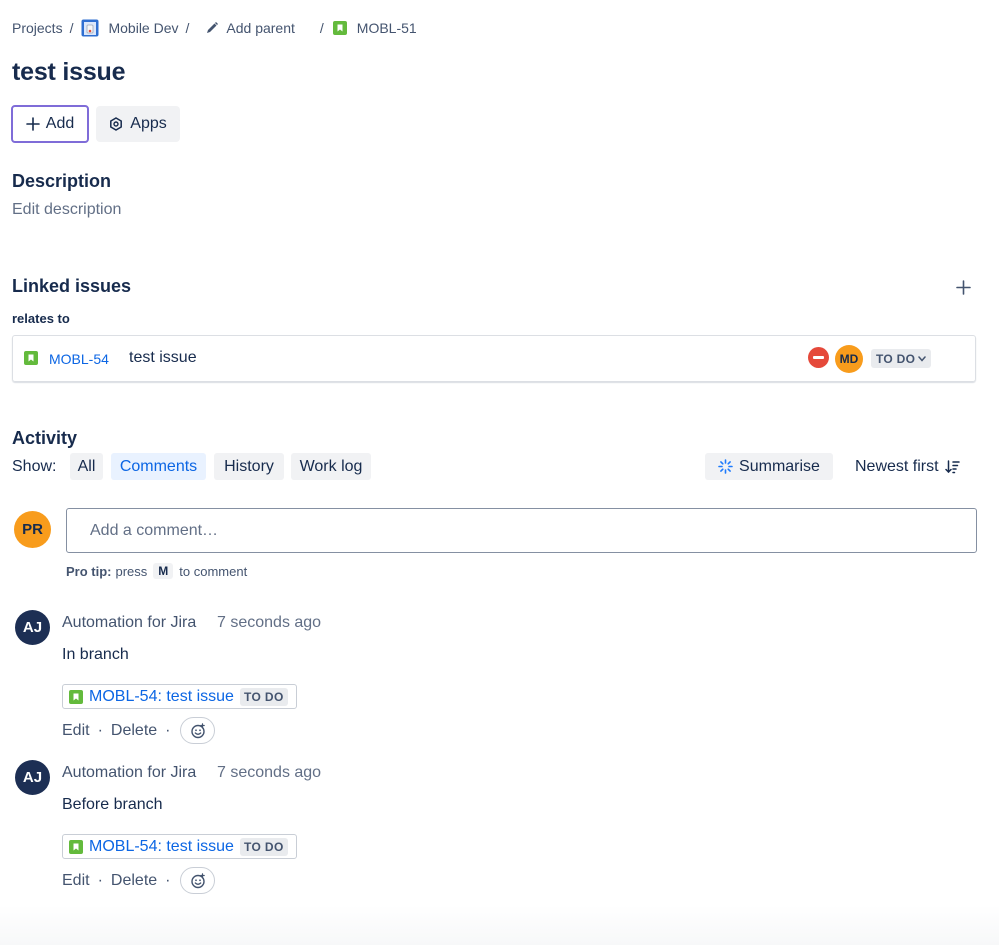  What do you see at coordinates (494, 358) in the screenshot?
I see `linked-issue-row: MOBL-54 test issue MD TO DO` at bounding box center [494, 358].